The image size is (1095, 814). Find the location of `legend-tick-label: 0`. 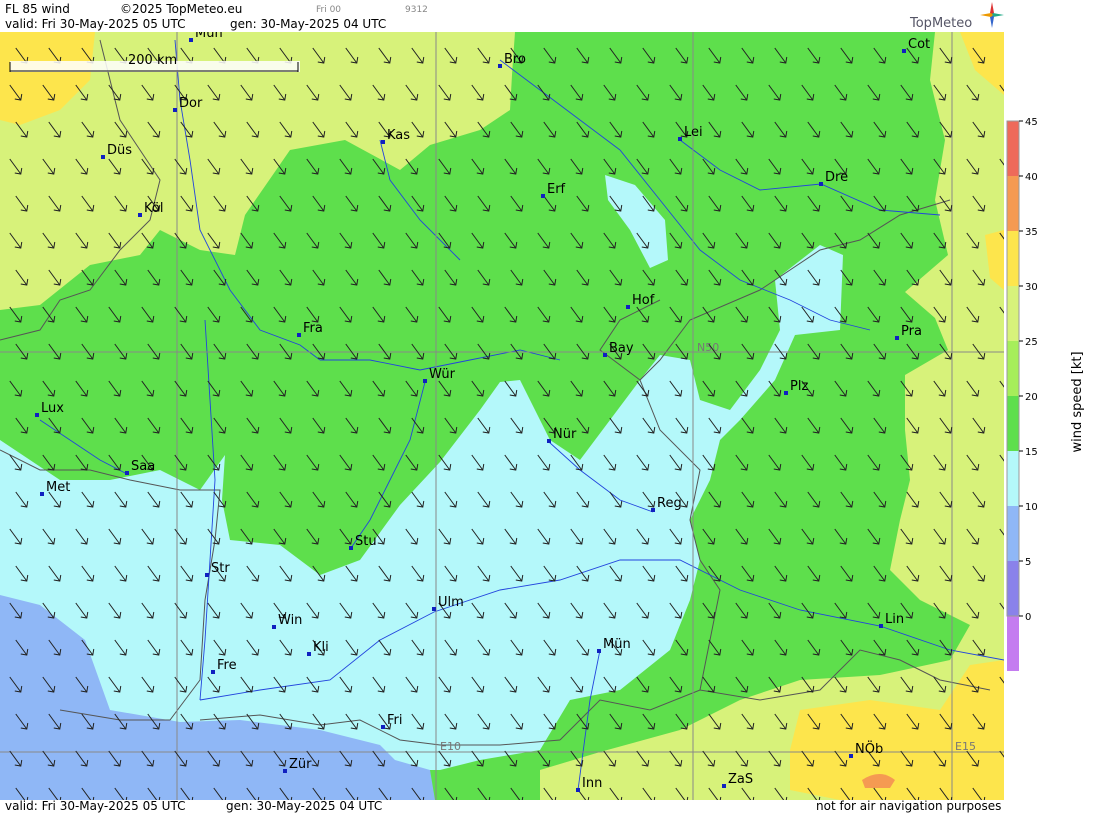

legend-tick-label: 0 is located at coordinates (1028, 617).